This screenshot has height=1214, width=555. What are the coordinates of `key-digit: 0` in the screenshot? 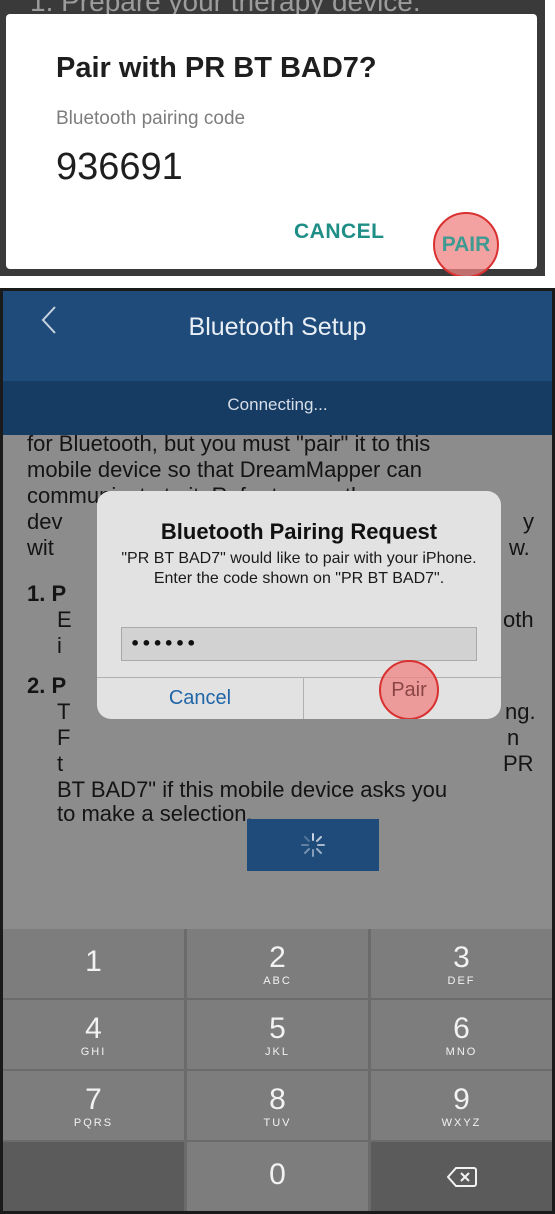 It's located at (277, 1174).